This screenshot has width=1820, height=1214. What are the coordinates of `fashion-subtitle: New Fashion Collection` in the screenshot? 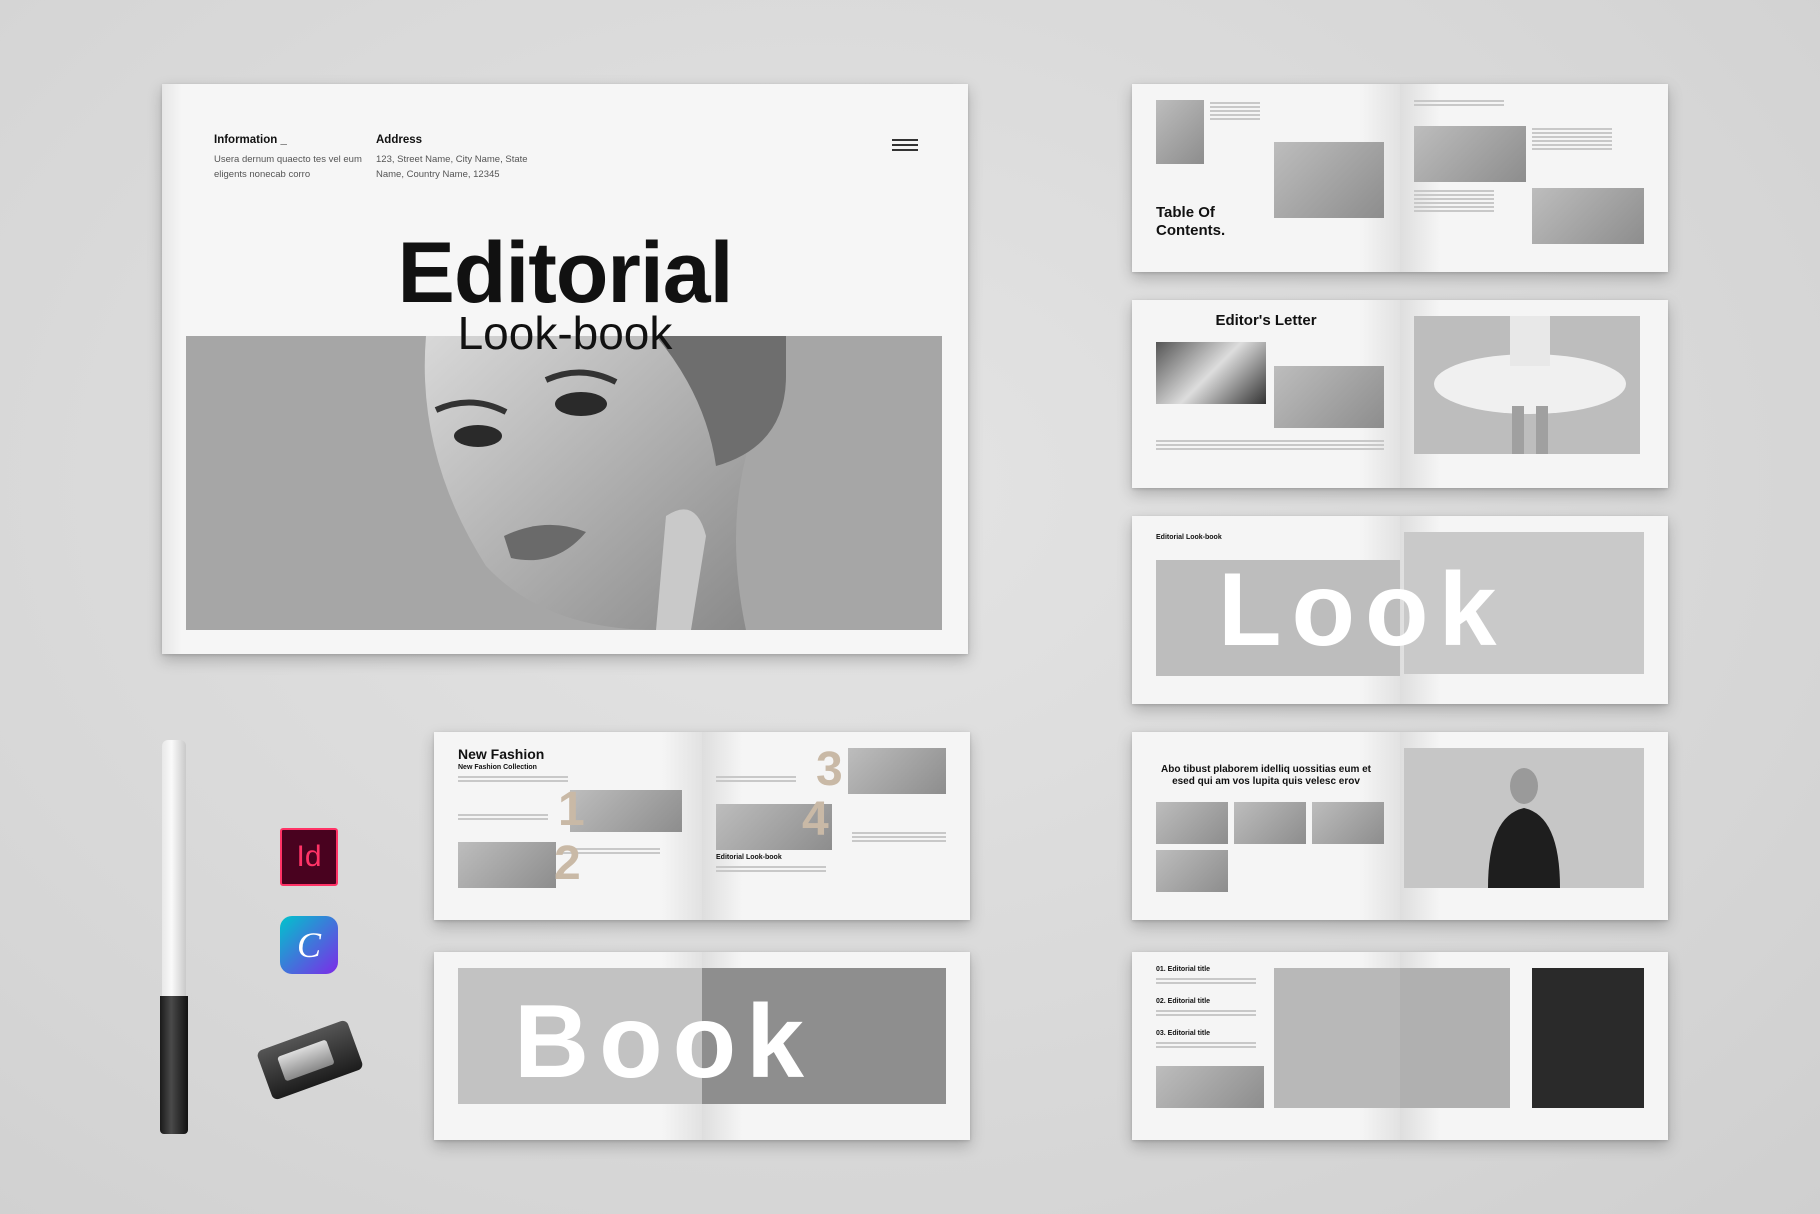 It's located at (497, 767).